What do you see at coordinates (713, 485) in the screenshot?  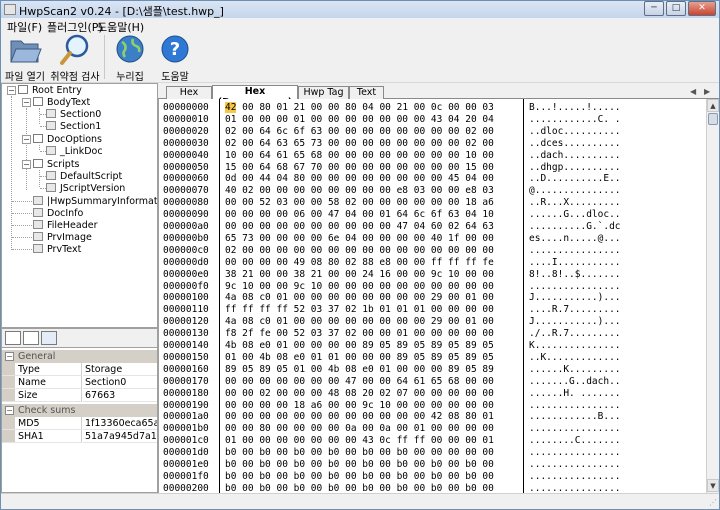 I see `scroll-down-arrow-icon: ▼` at bounding box center [713, 485].